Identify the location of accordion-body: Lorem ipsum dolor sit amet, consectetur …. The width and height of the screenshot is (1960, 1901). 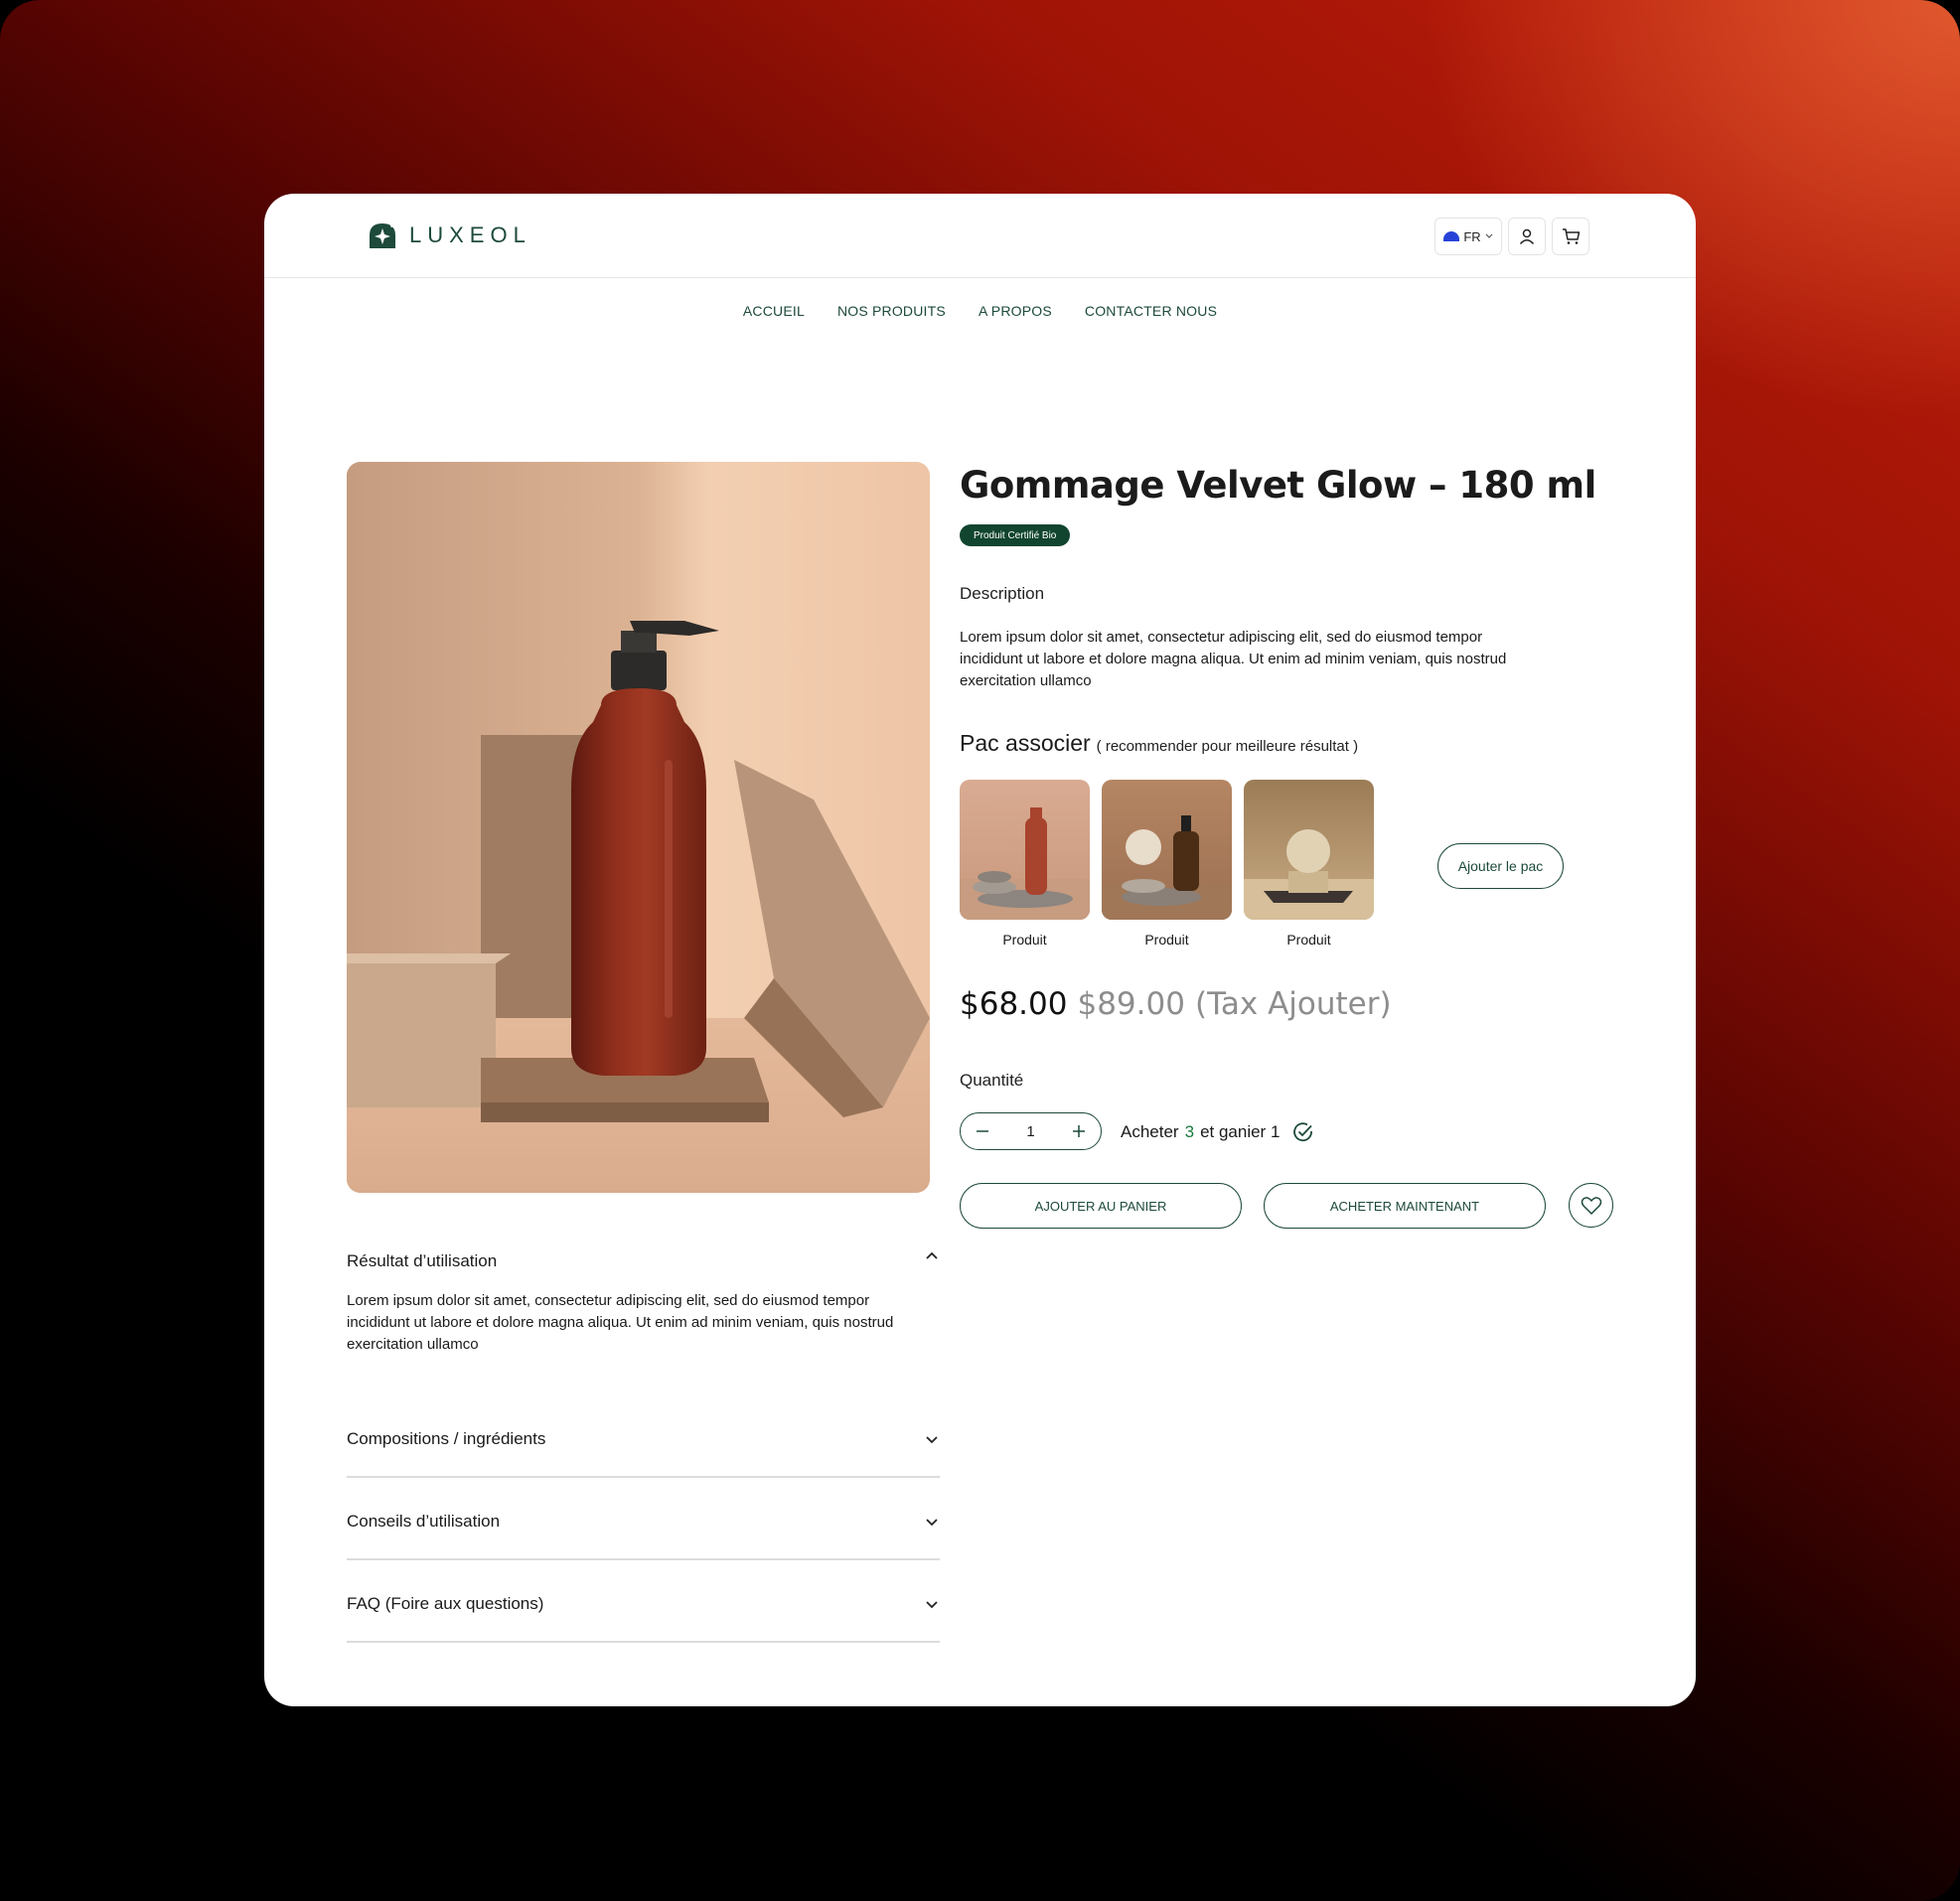
(620, 1322).